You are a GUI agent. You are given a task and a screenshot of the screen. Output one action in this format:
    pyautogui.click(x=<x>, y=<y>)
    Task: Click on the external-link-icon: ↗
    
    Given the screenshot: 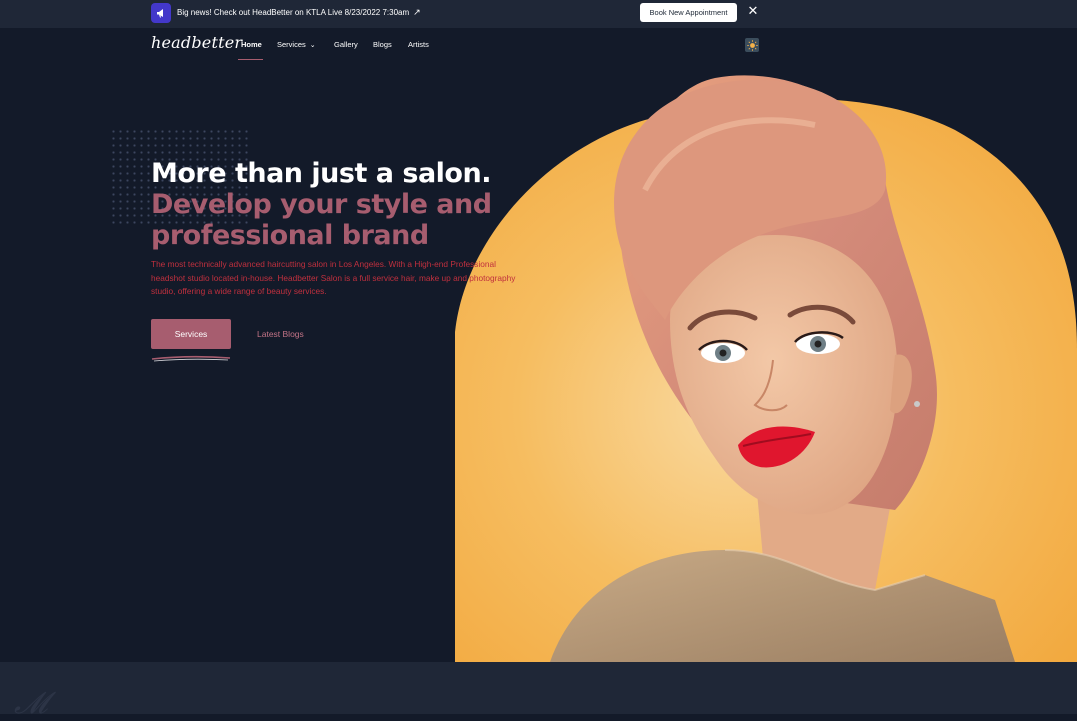 What is the action you would take?
    pyautogui.click(x=417, y=12)
    